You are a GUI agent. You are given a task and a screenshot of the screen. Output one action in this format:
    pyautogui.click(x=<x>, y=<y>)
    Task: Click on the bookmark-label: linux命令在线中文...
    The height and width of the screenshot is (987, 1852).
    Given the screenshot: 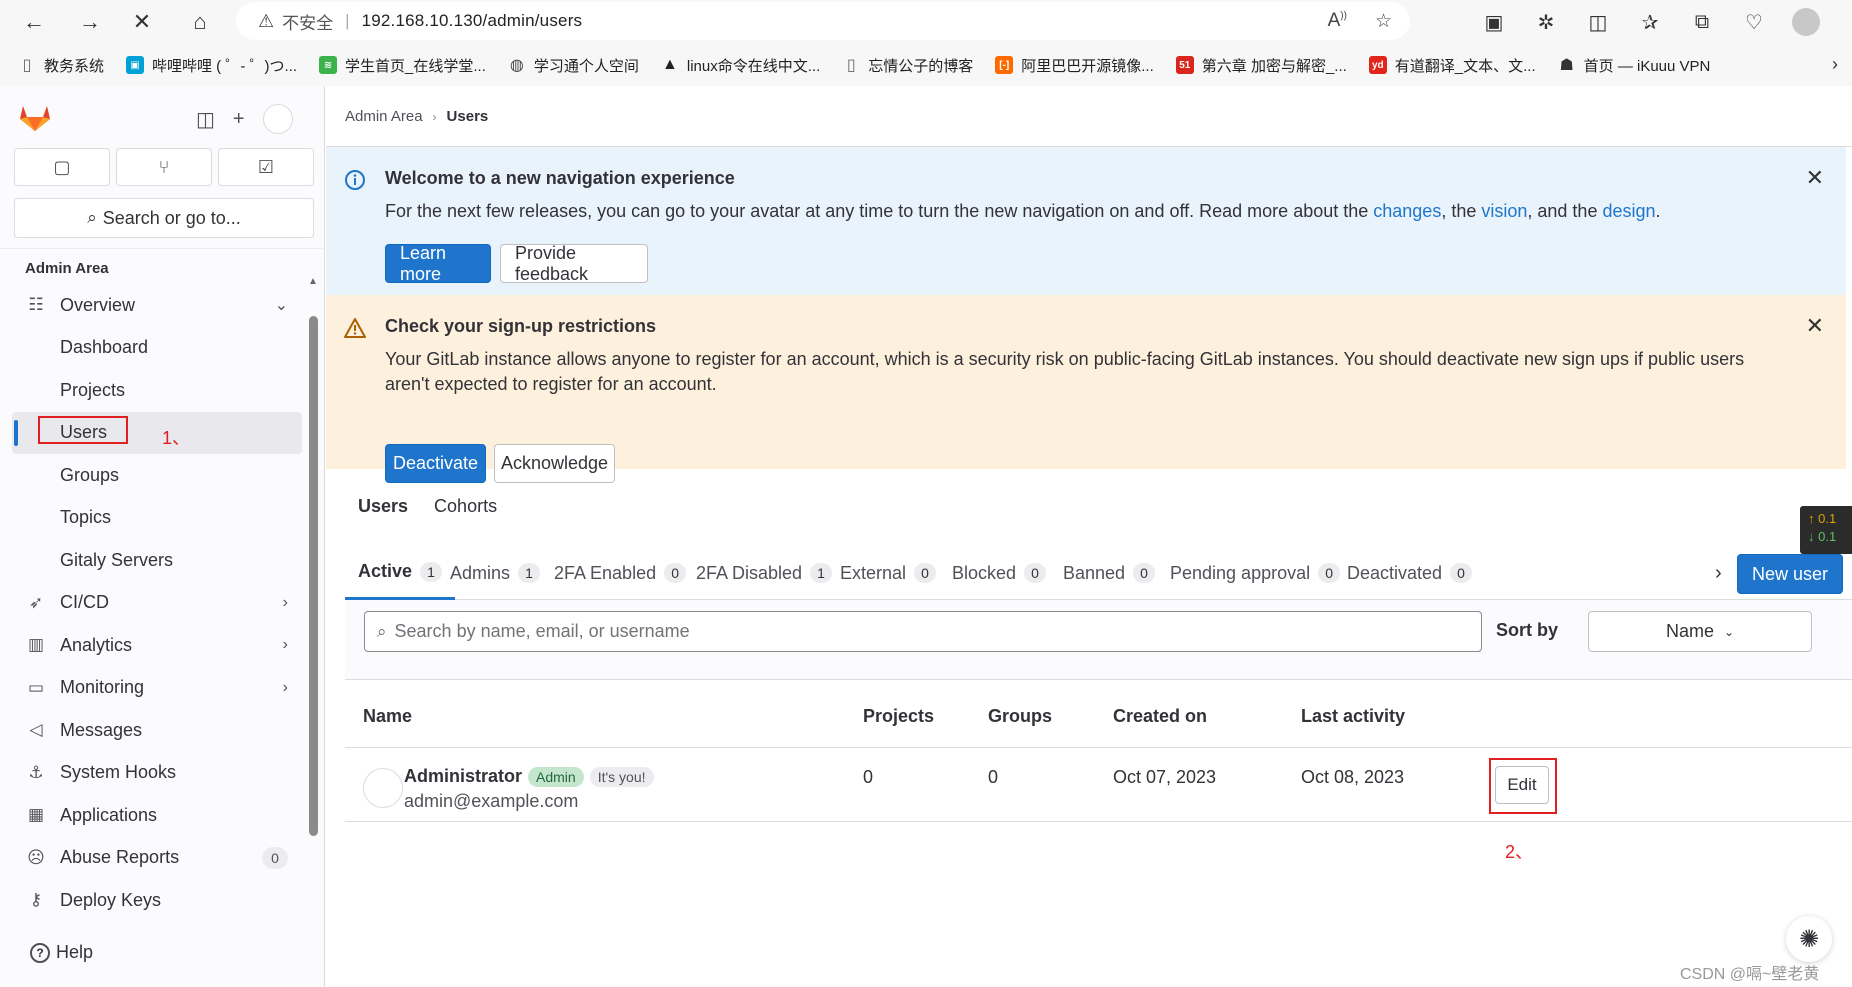 What is the action you would take?
    pyautogui.click(x=753, y=66)
    